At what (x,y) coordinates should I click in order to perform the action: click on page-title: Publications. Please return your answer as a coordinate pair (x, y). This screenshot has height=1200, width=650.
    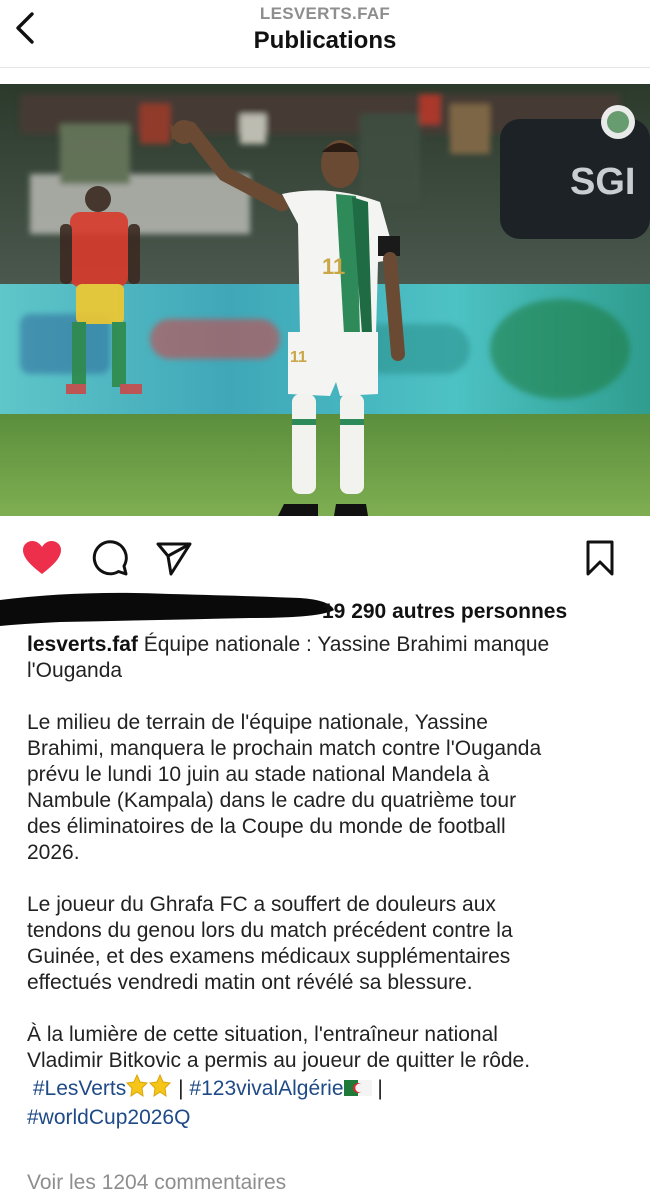
    Looking at the image, I should click on (325, 40).